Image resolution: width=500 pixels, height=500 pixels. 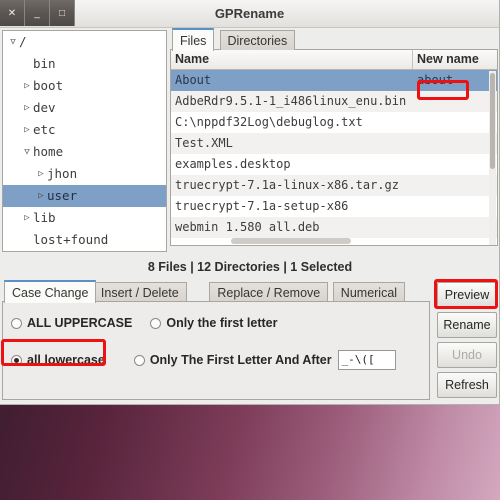 I want to click on radio-icon-only-first-letter, so click(x=156, y=323).